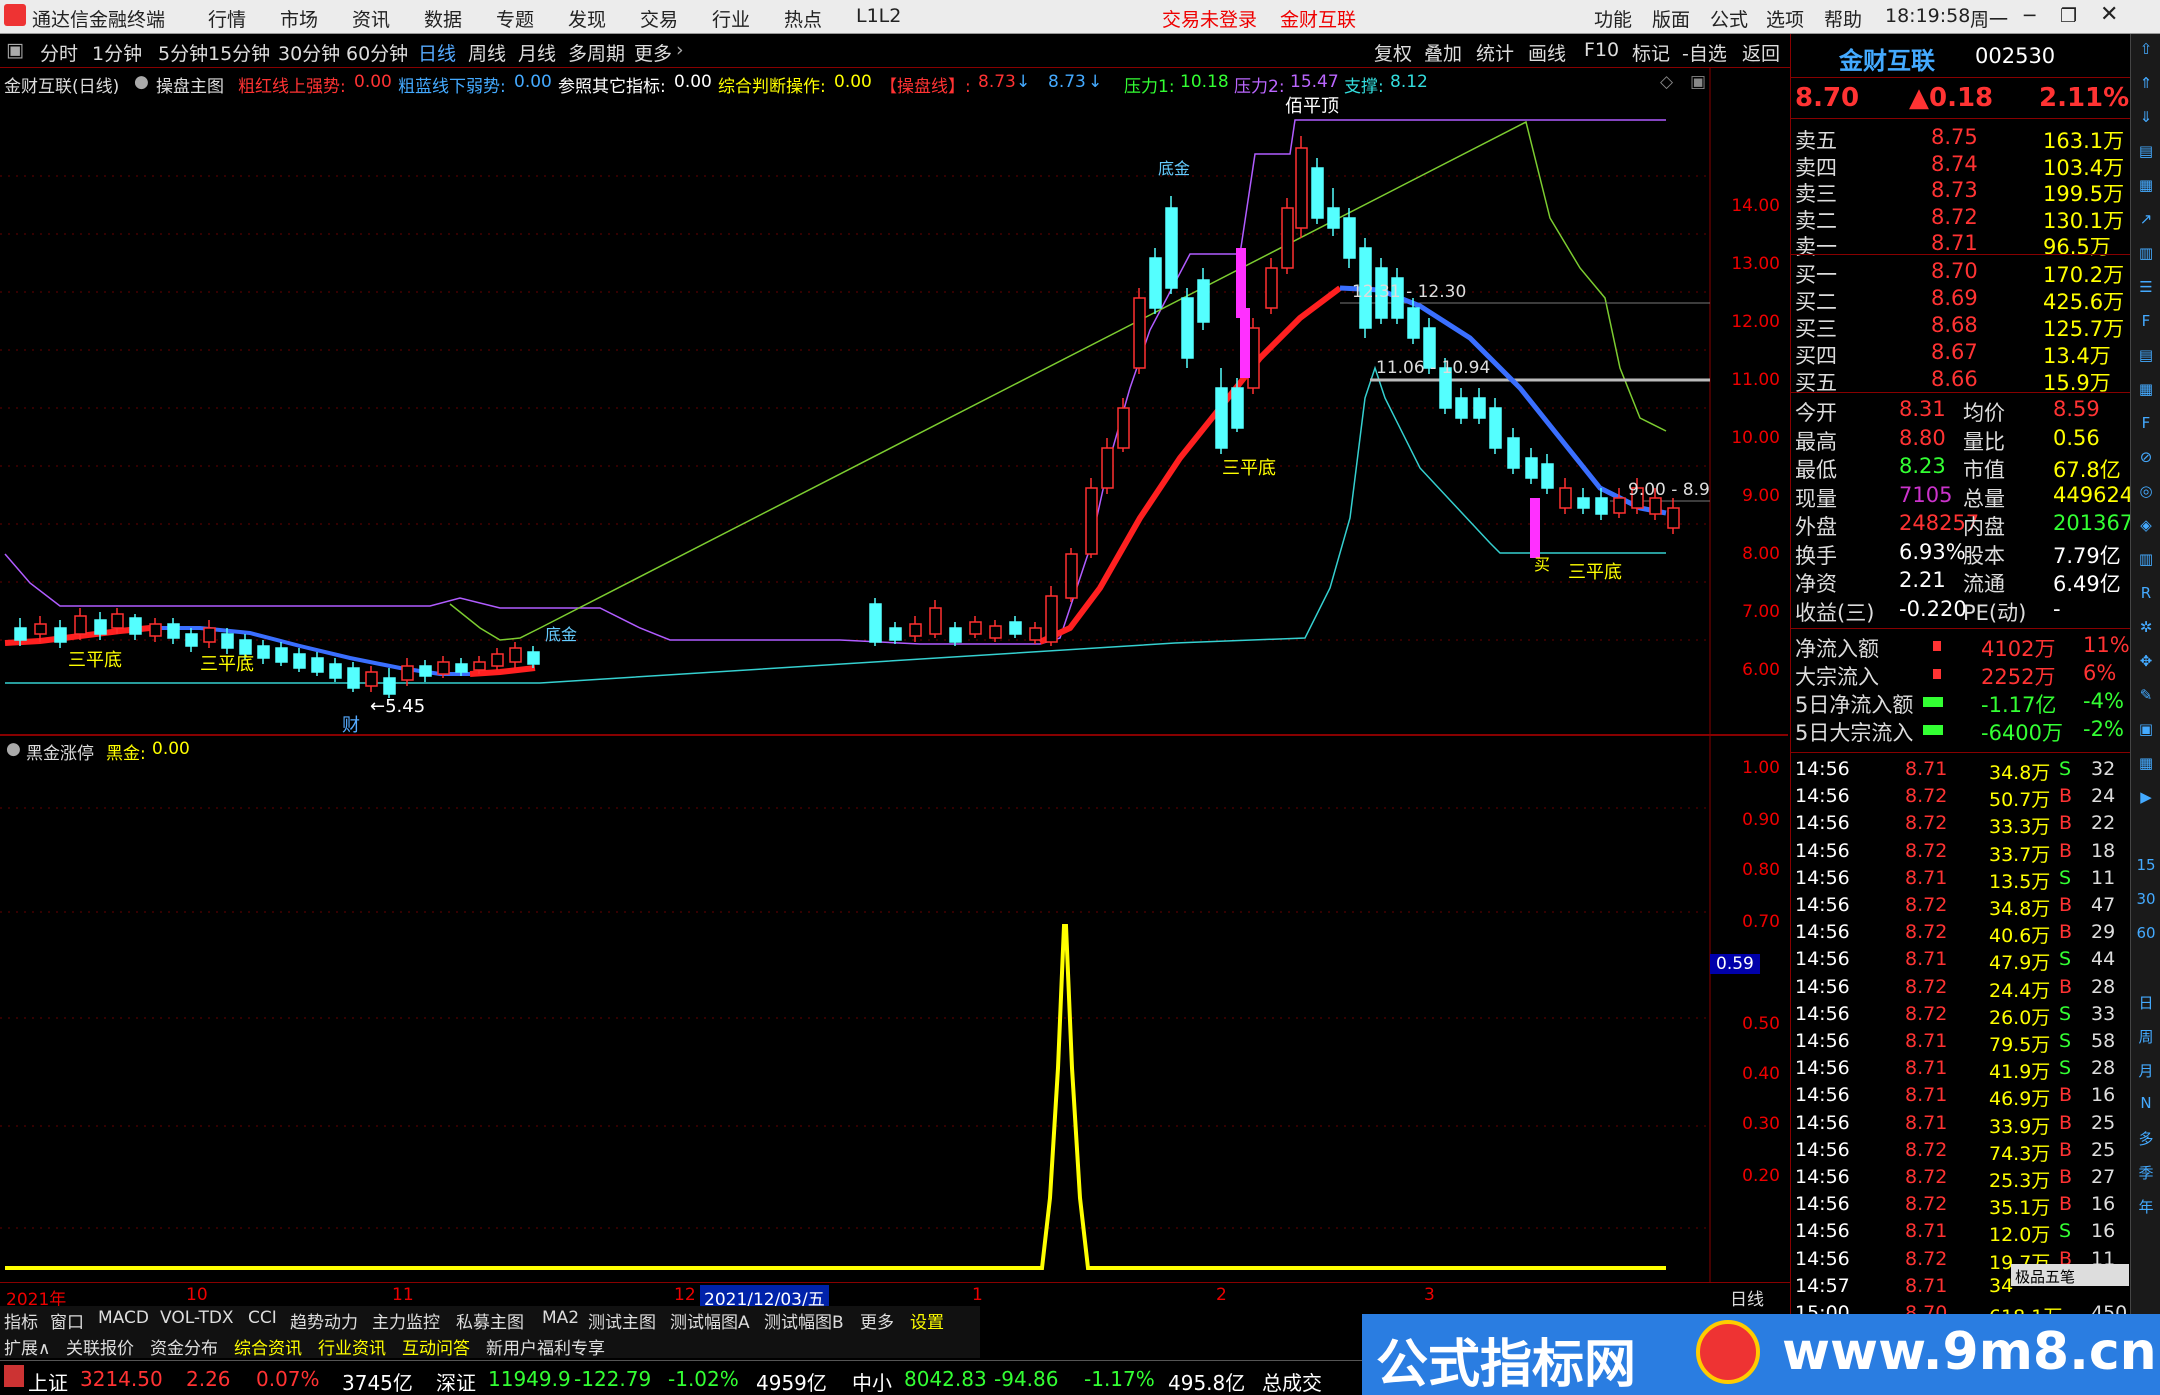 The height and width of the screenshot is (1395, 2160). I want to click on tab-zonghe: 综合资讯, so click(268, 1346).